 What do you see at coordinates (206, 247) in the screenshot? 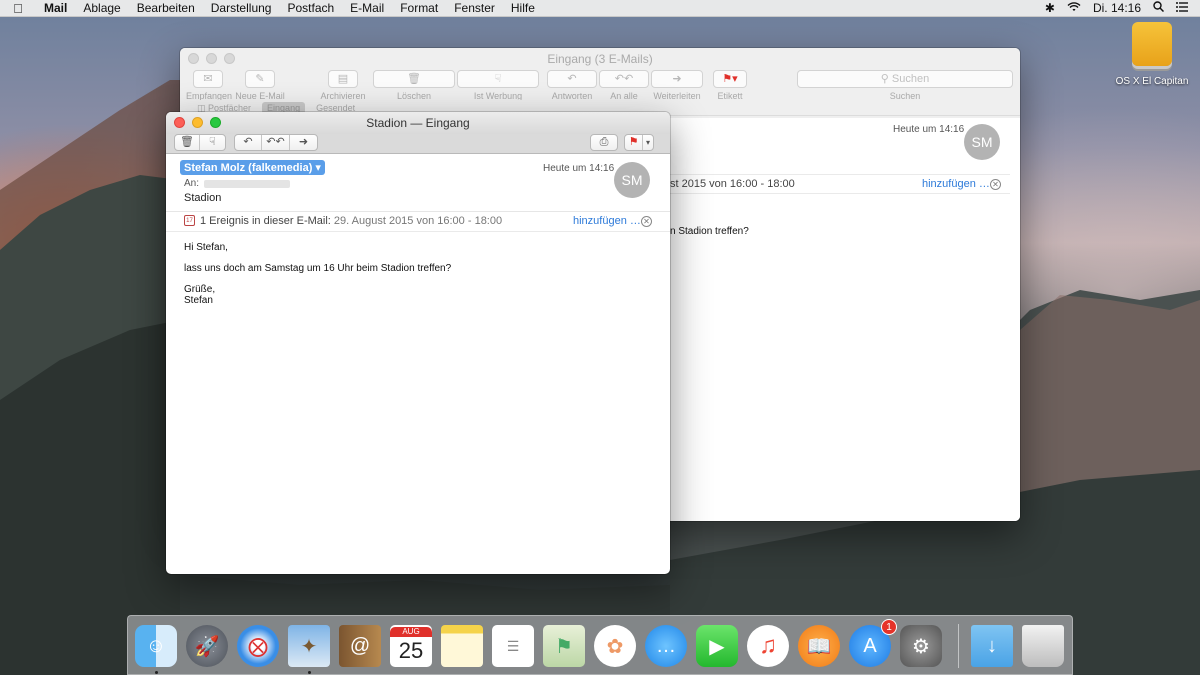
I see `body-greeting: Hi Stefan,` at bounding box center [206, 247].